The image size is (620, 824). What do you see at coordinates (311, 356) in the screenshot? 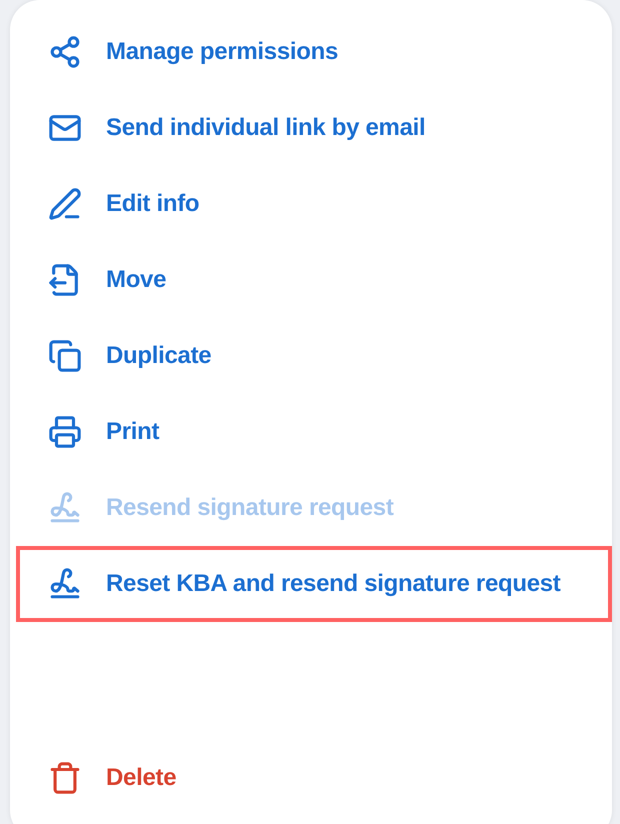
I see `menu-item: Duplicate` at bounding box center [311, 356].